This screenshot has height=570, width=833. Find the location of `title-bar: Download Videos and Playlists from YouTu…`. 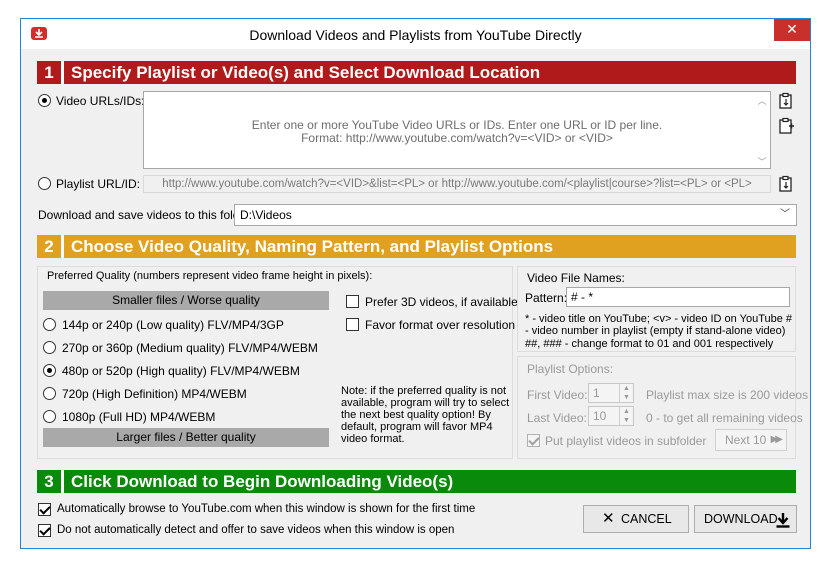

title-bar: Download Videos and Playlists from YouTu… is located at coordinates (415, 34).